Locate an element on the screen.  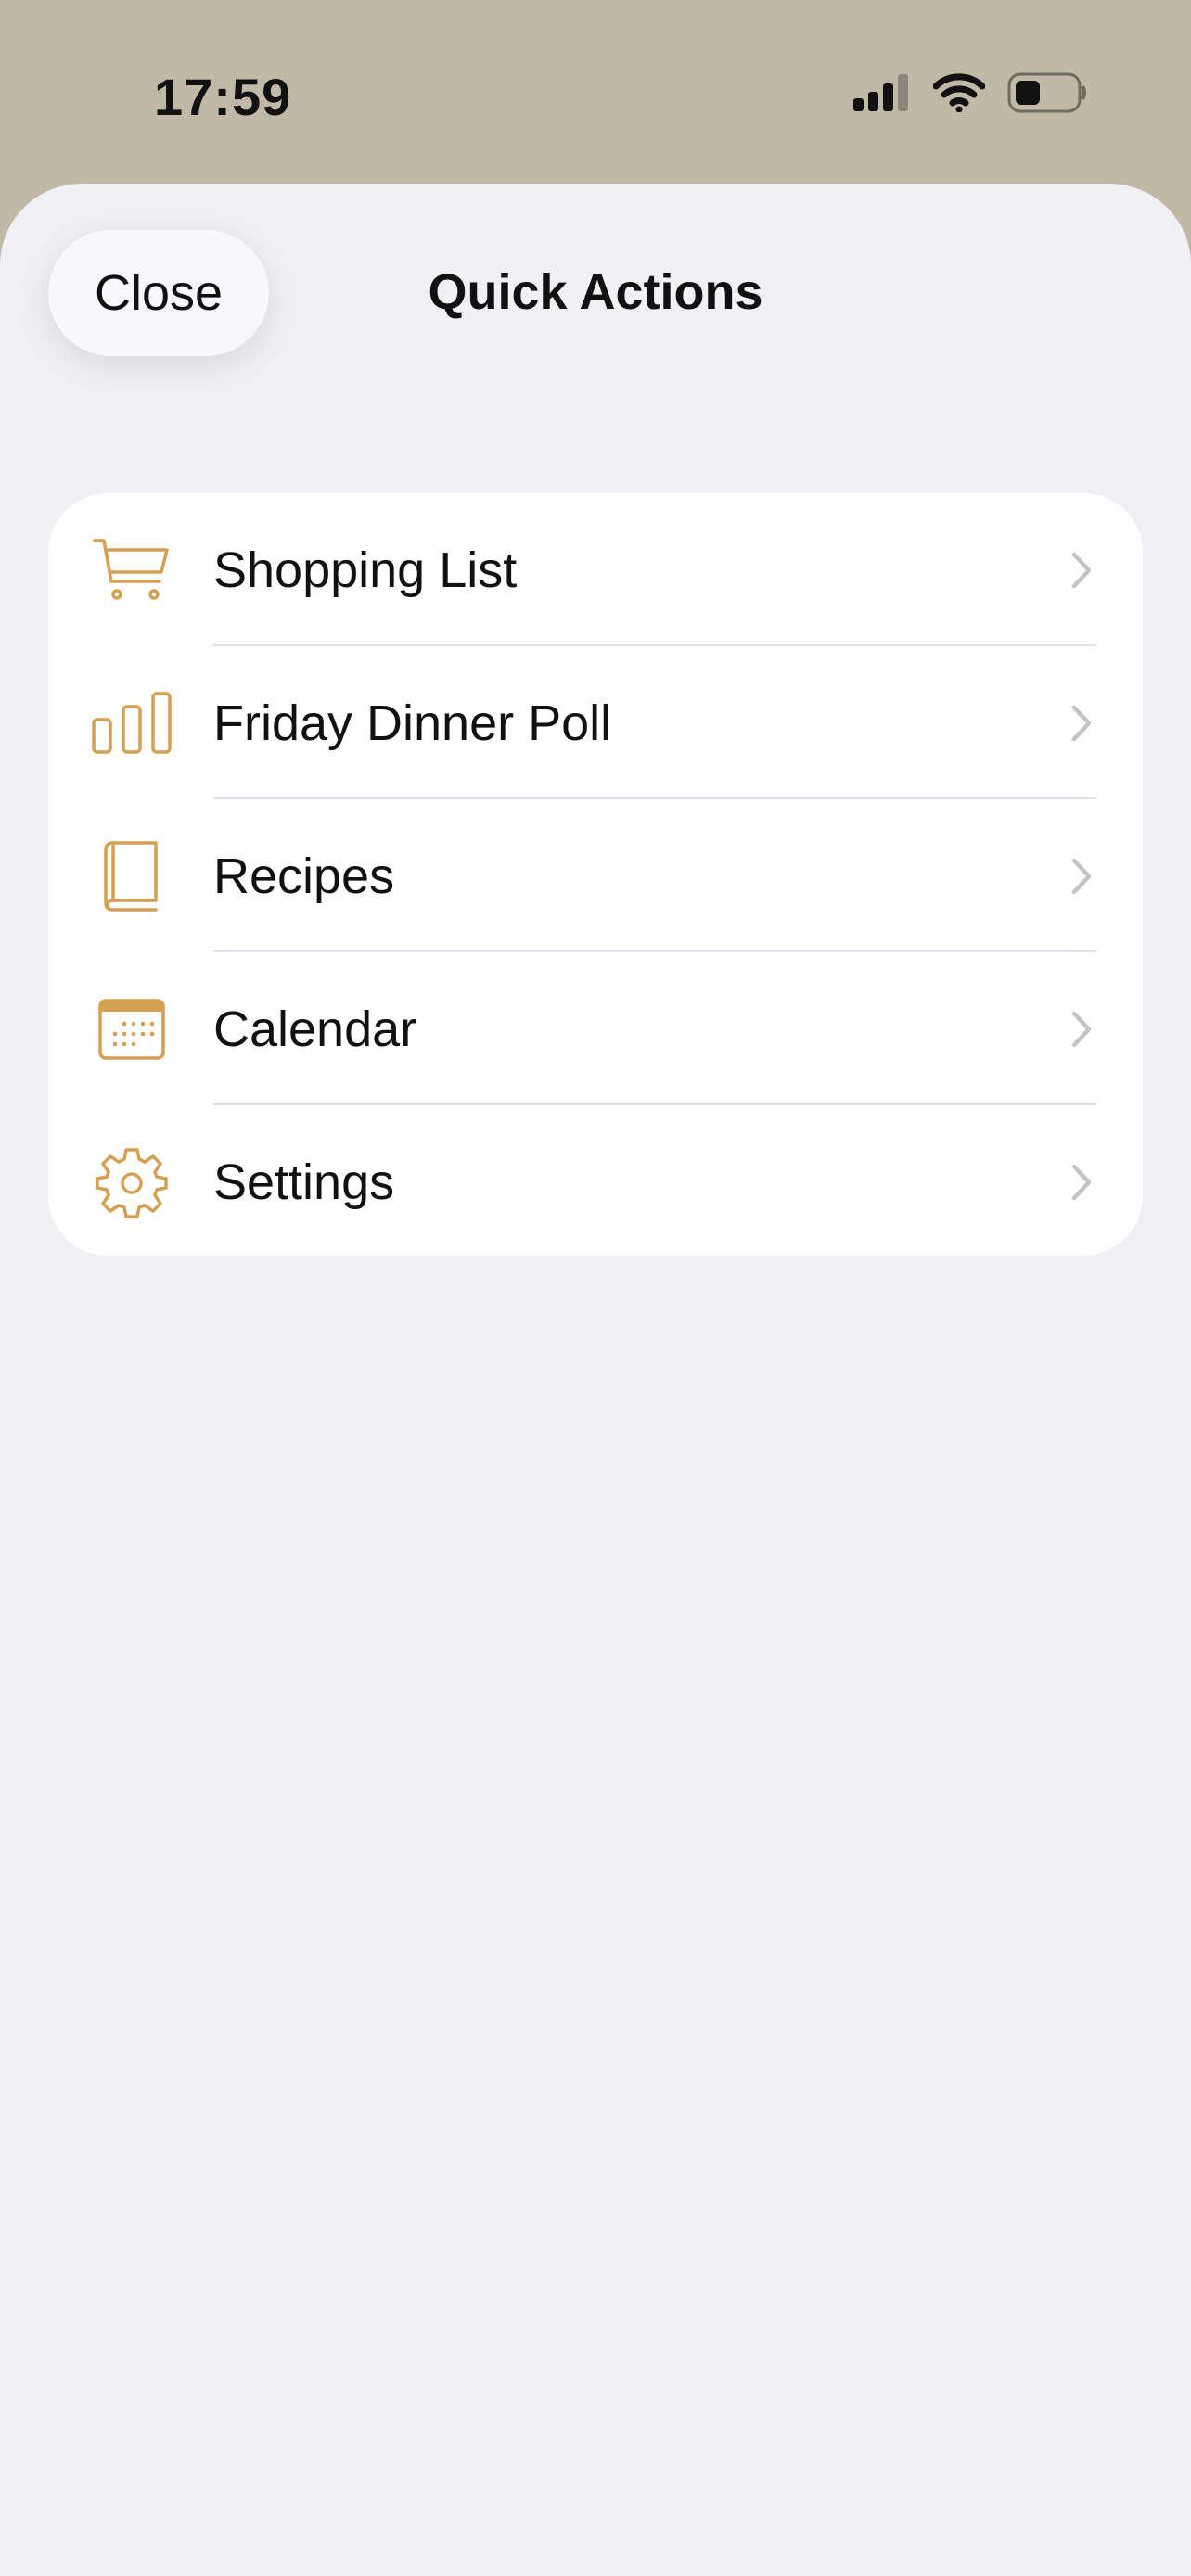
status-icons is located at coordinates (970, 95).